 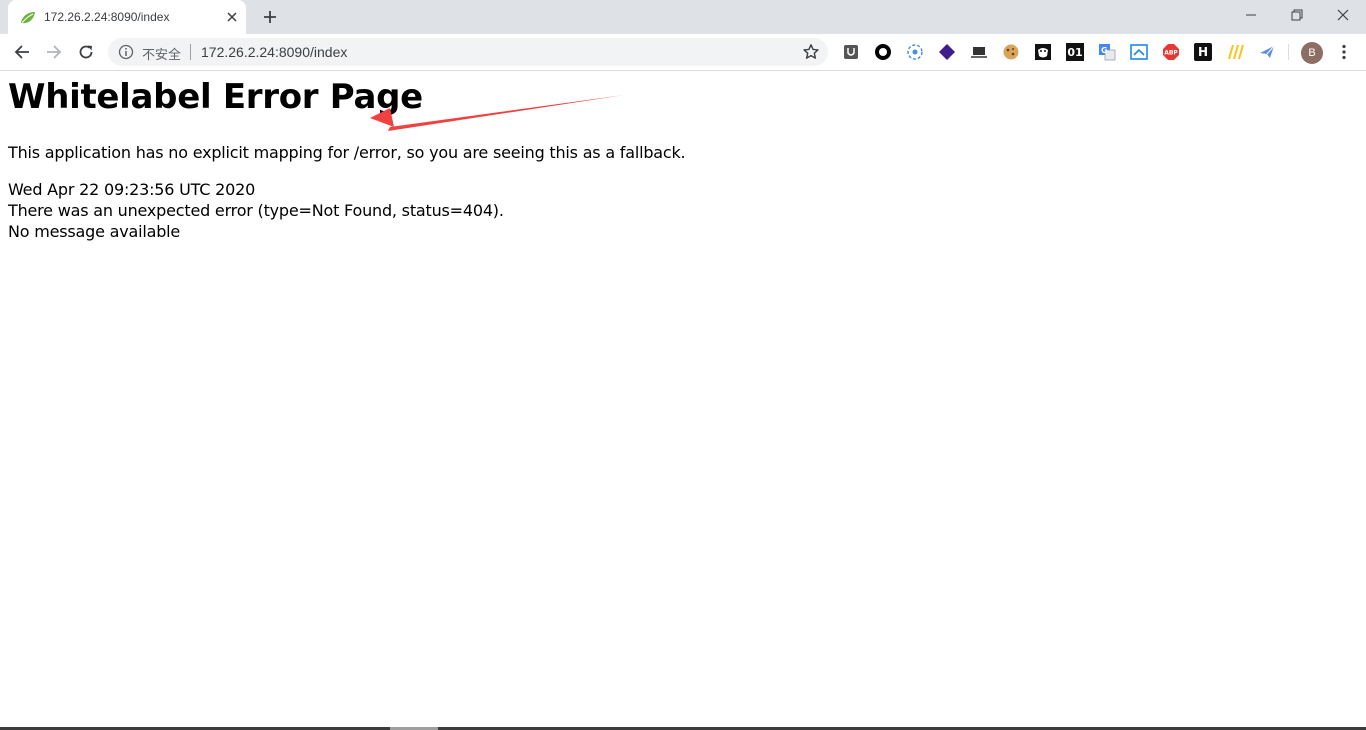 What do you see at coordinates (22, 52) in the screenshot?
I see `back-arrow-icon` at bounding box center [22, 52].